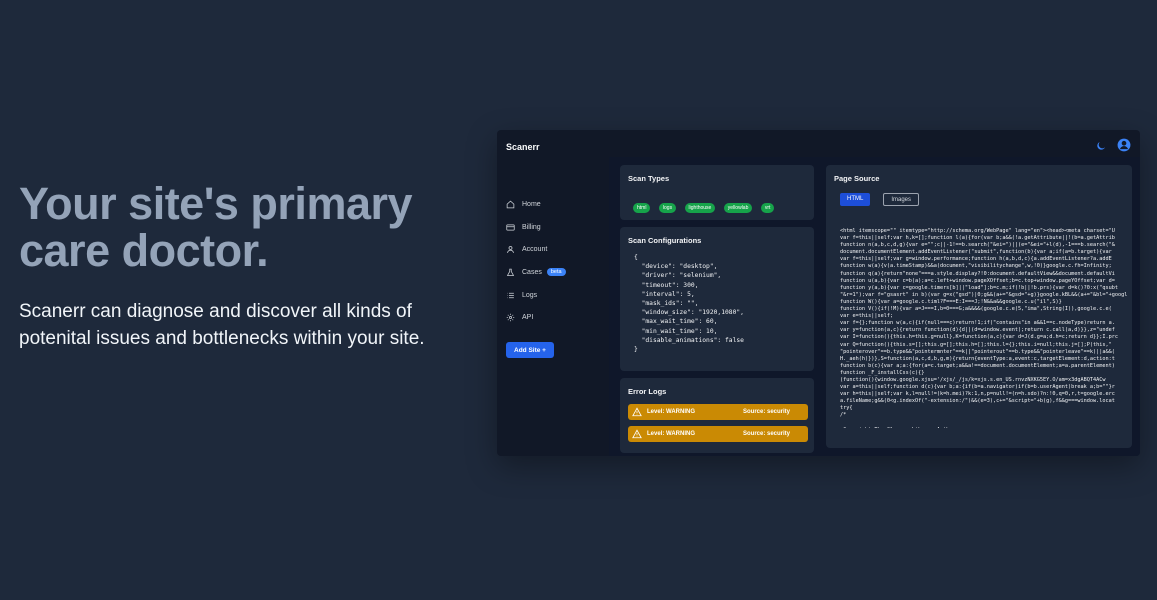 This screenshot has width=1157, height=600. I want to click on sidebar-item-label: Cases, so click(532, 272).